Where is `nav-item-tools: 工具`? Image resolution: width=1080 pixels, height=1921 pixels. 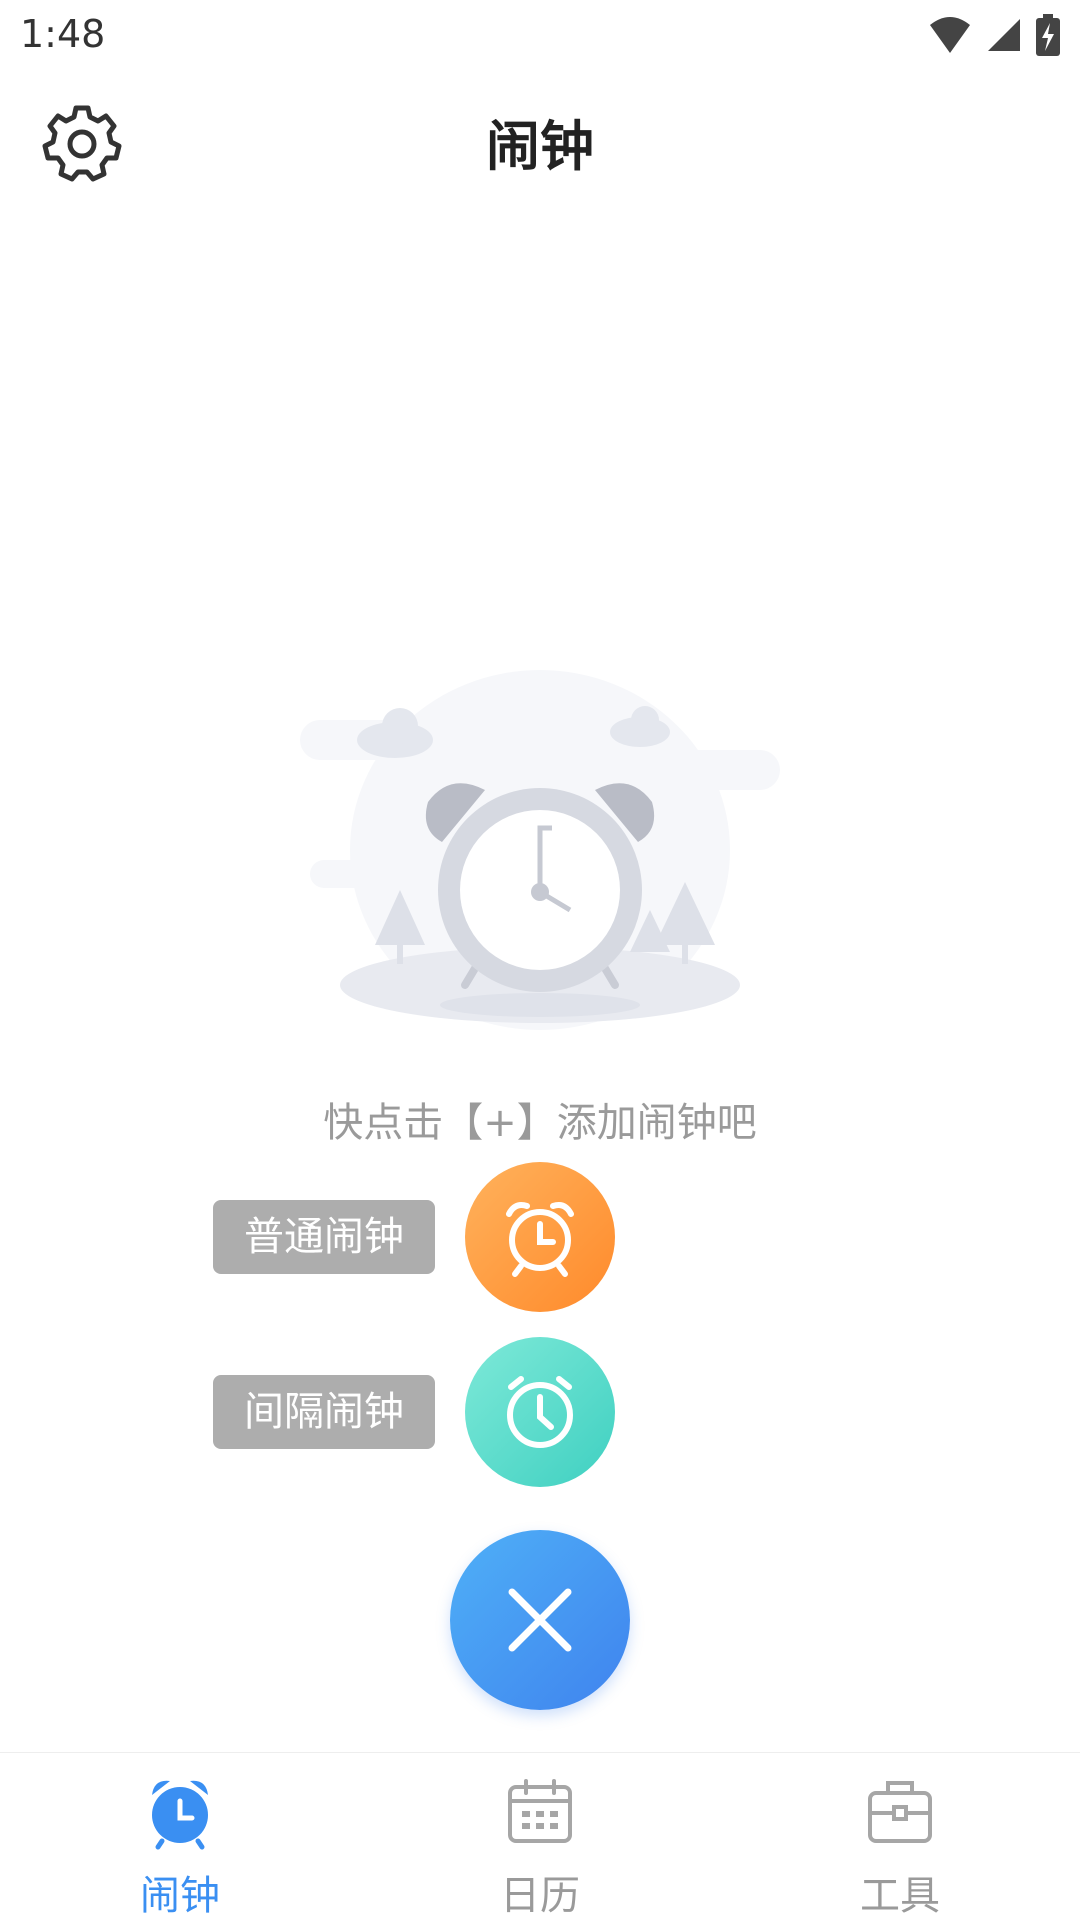
nav-item-tools: 工具 is located at coordinates (900, 1837).